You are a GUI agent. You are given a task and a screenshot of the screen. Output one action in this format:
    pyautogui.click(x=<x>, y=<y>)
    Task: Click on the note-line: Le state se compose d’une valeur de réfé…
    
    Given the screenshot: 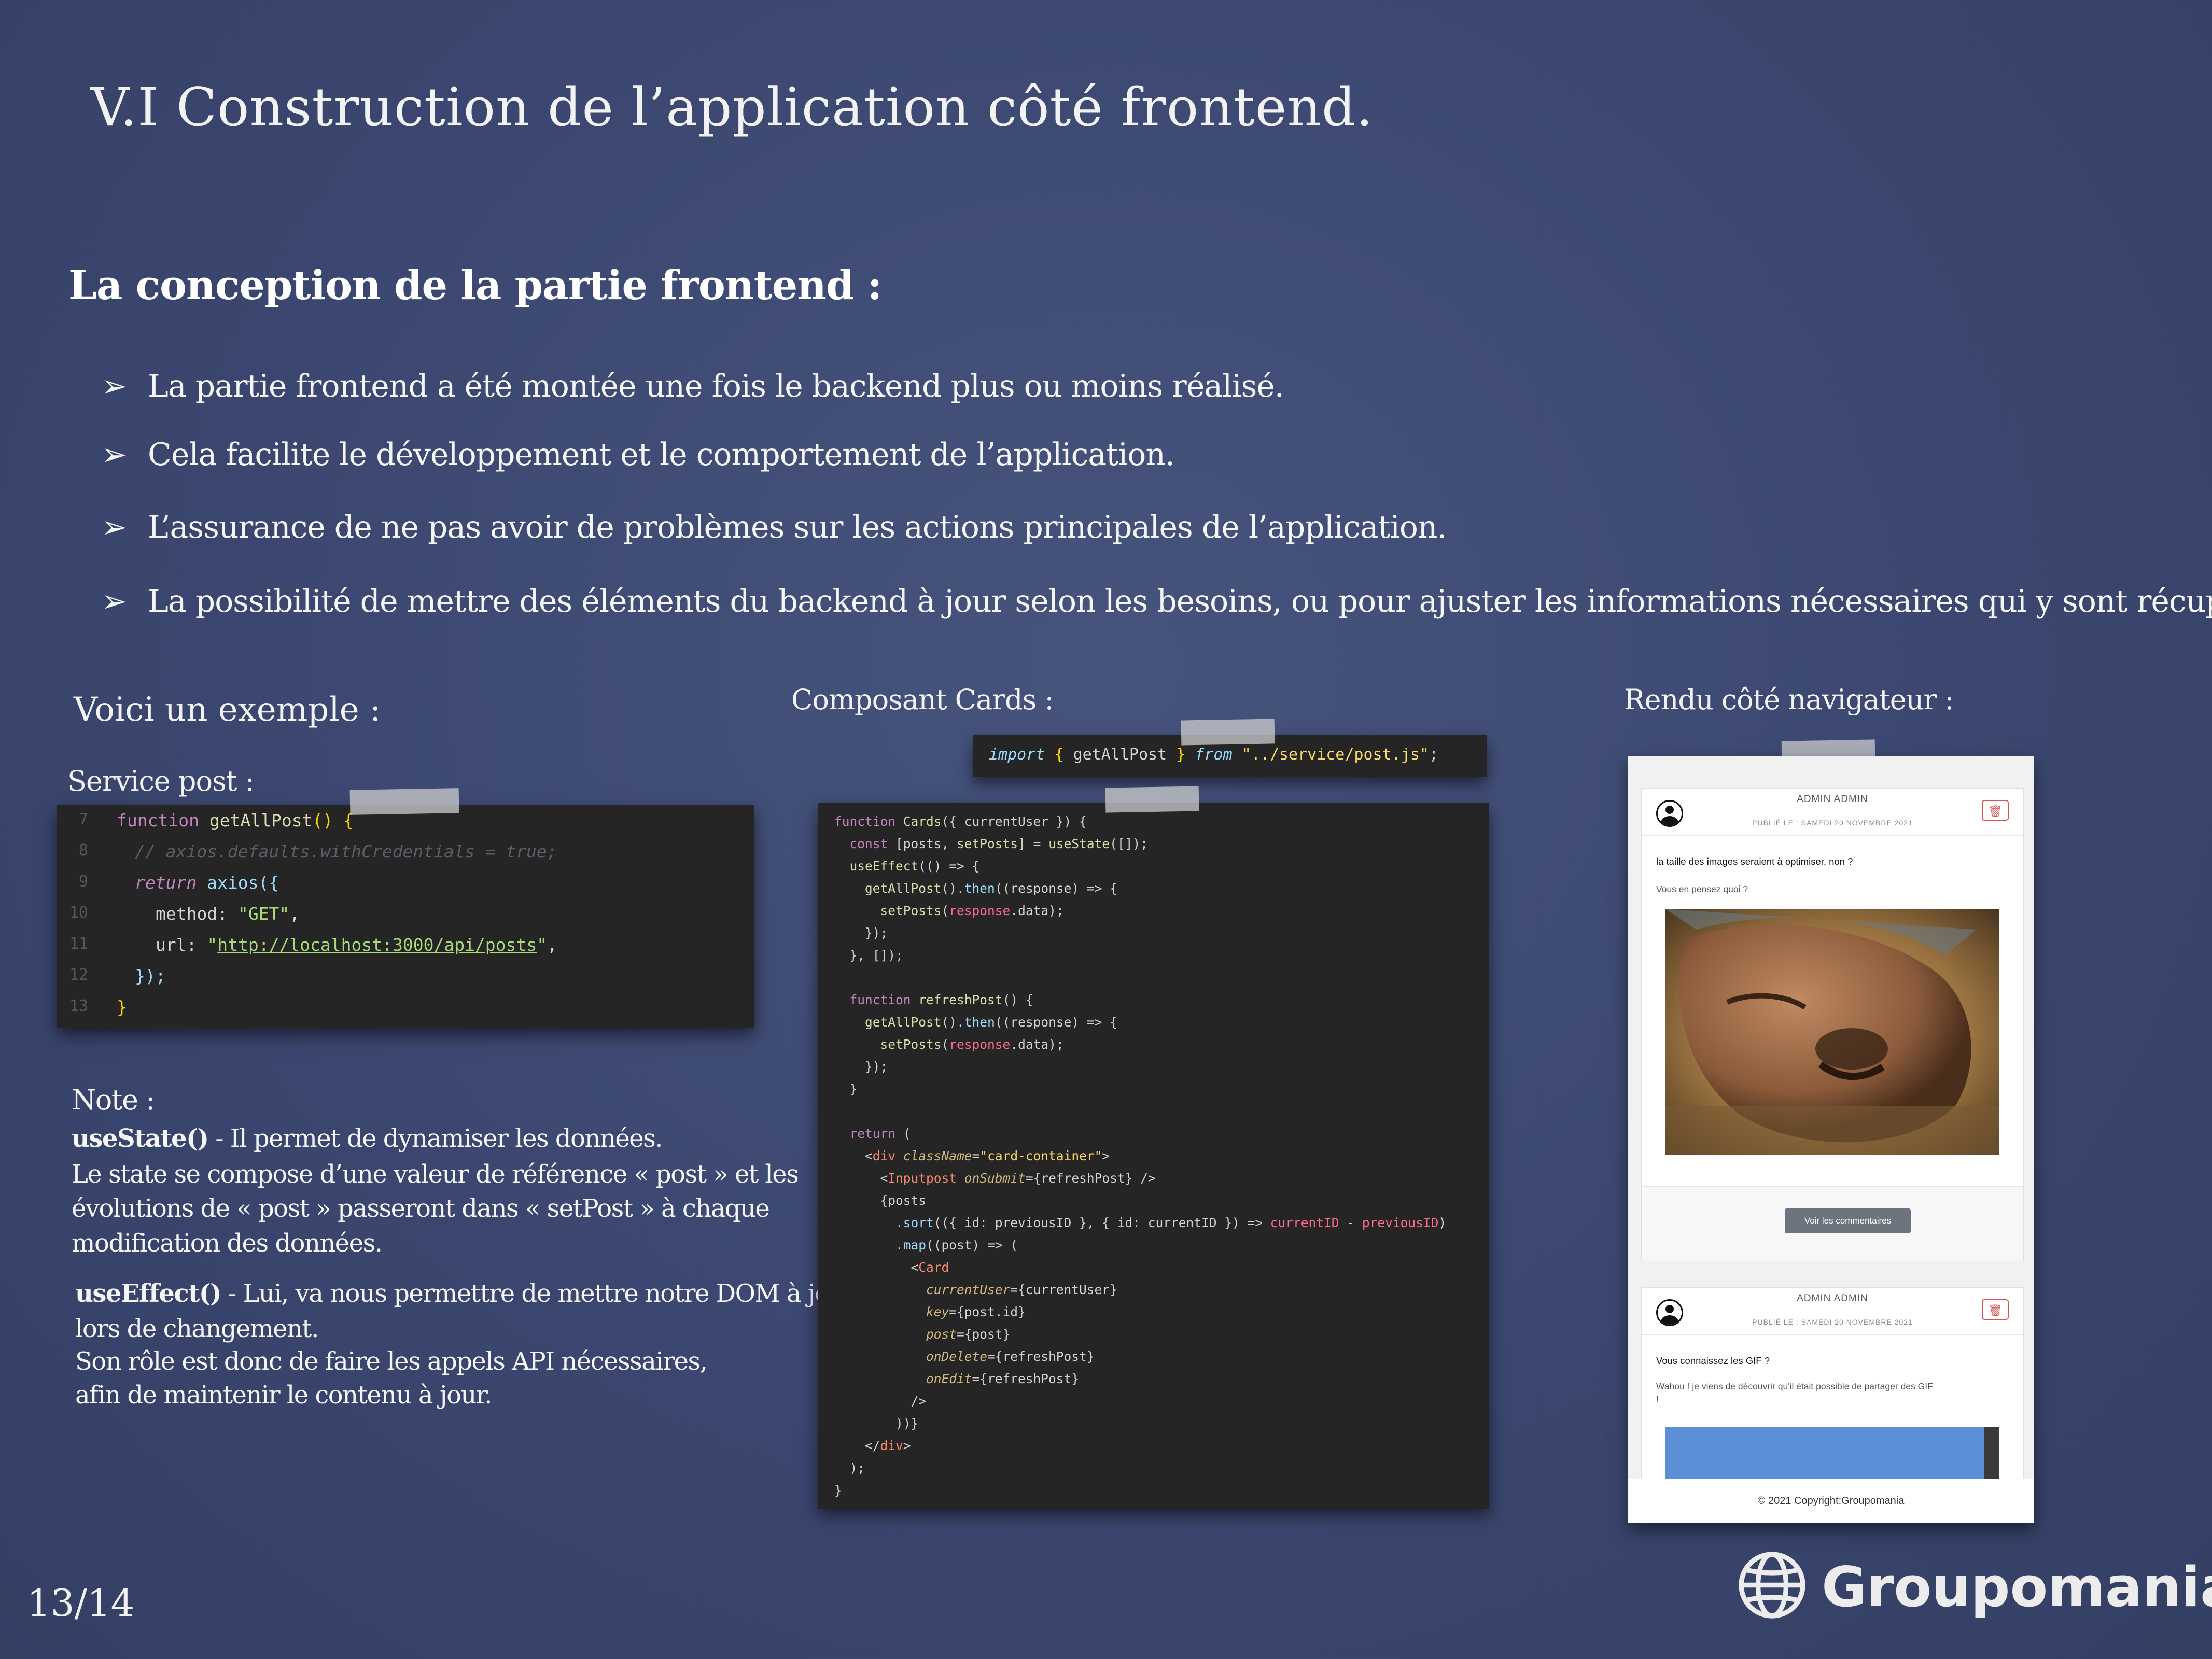 What is the action you would take?
    pyautogui.click(x=435, y=1174)
    